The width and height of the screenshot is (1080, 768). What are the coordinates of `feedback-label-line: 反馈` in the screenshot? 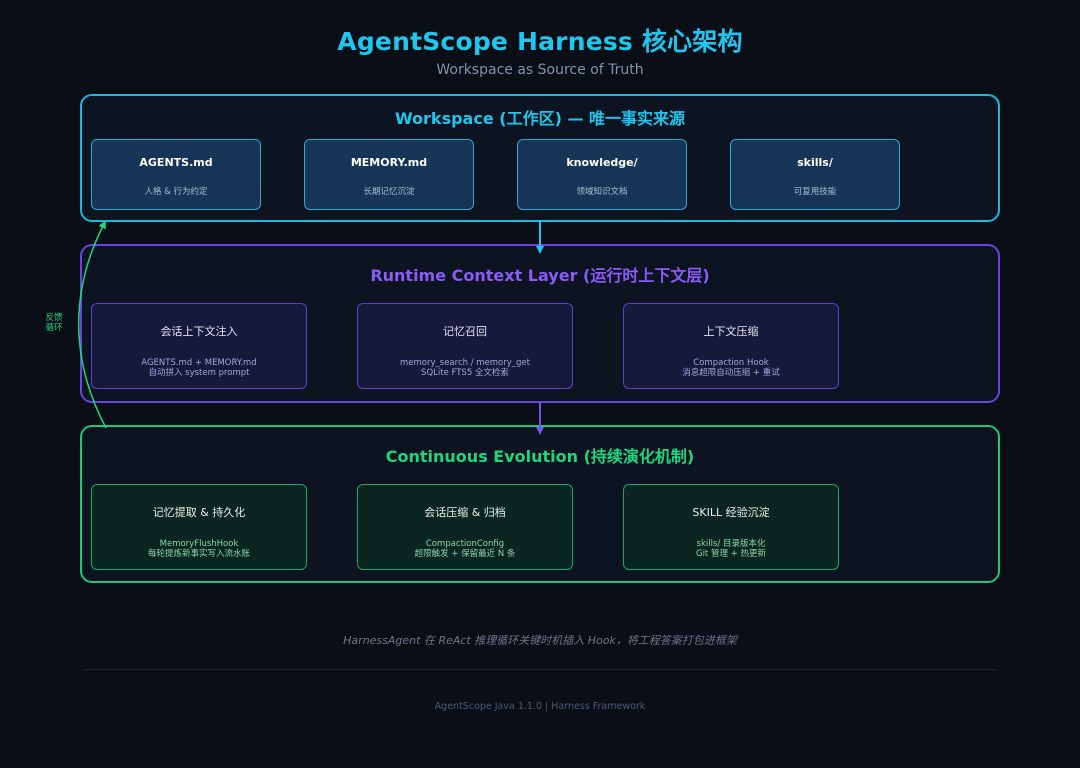 It's located at (54, 318).